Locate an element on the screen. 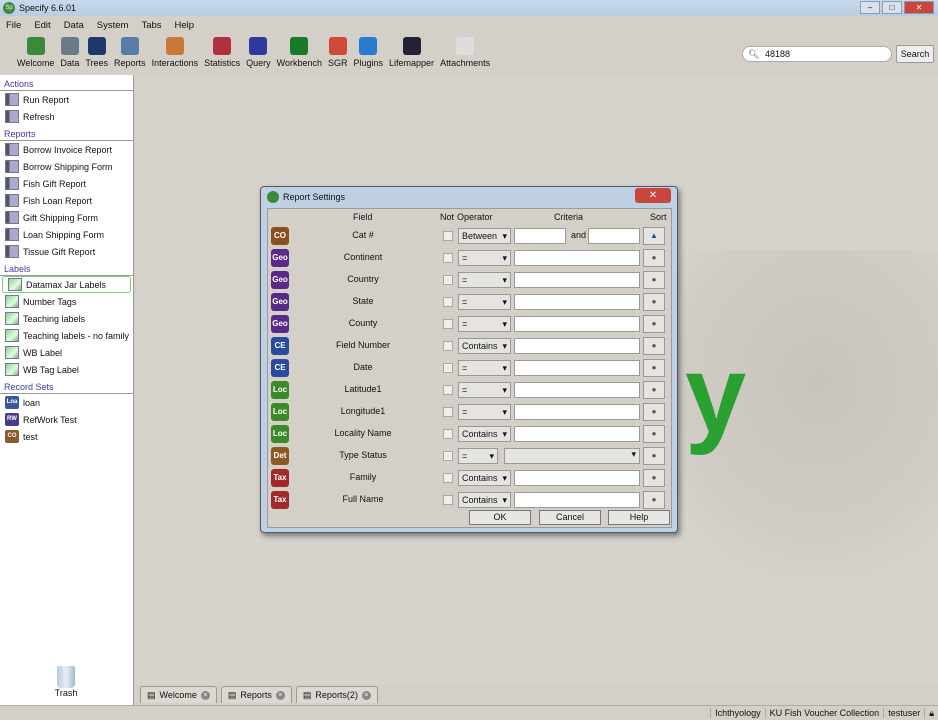  menu-help: Help is located at coordinates (185, 25).